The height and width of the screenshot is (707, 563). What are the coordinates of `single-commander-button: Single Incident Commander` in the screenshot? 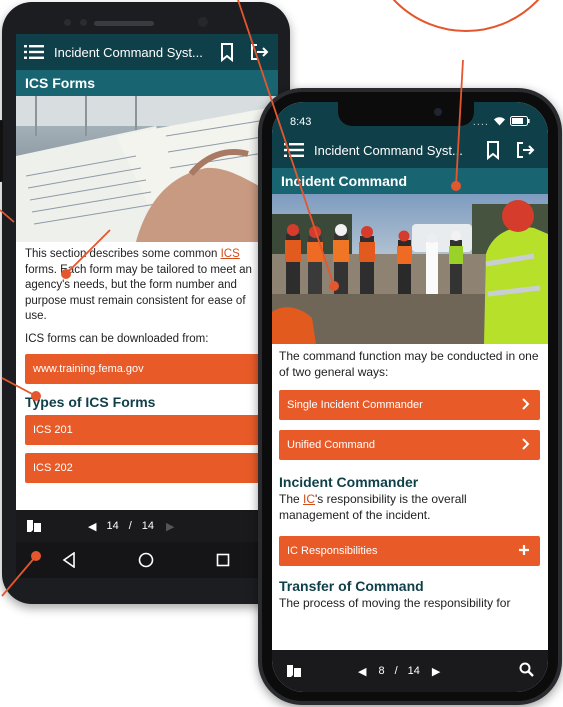 It's located at (409, 405).